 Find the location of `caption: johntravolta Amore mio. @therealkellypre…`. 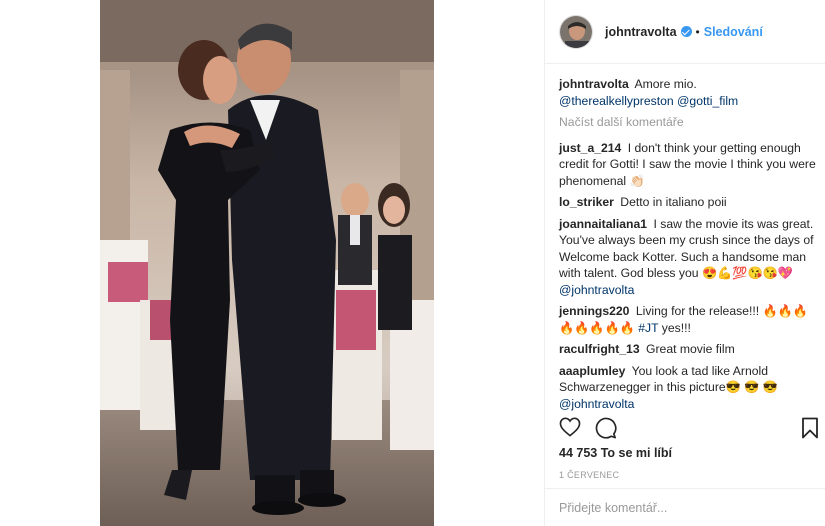

caption: johntravolta Amore mio. @therealkellypre… is located at coordinates (690, 92).